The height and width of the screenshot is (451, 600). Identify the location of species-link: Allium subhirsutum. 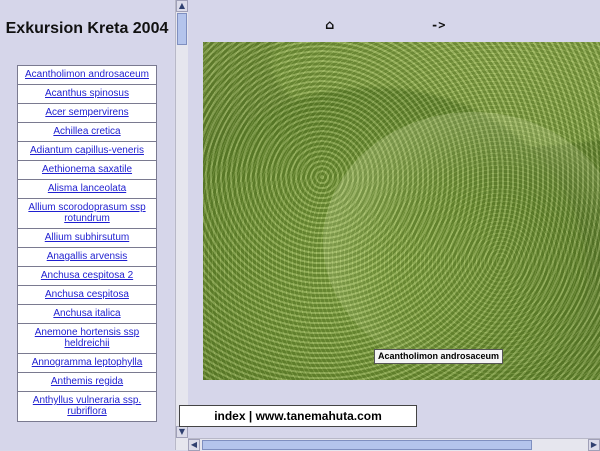
(87, 237).